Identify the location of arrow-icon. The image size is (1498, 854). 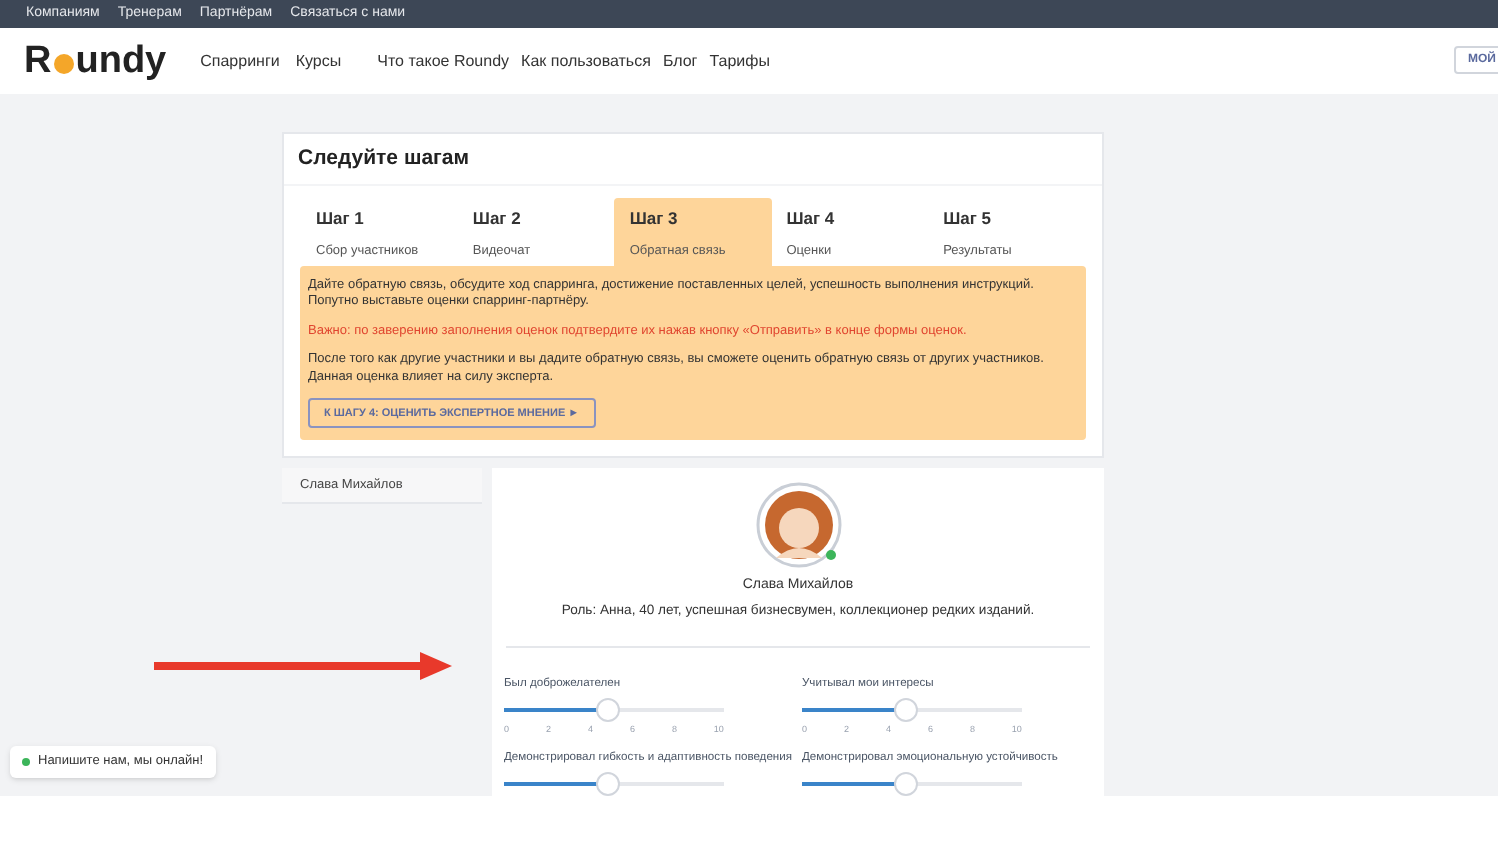
(303, 666).